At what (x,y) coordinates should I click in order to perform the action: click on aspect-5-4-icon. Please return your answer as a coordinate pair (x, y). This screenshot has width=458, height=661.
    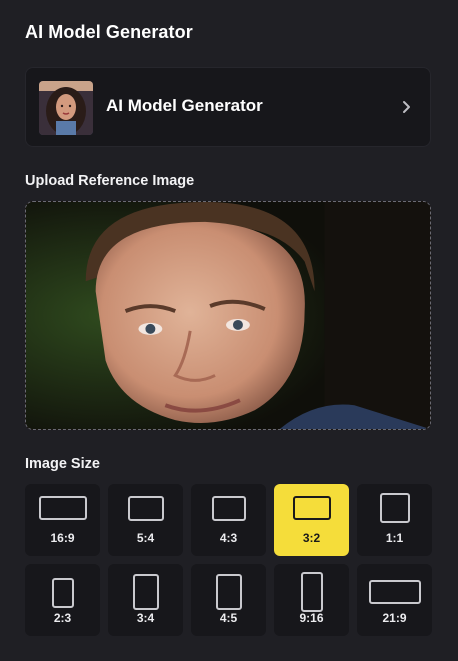
    Looking at the image, I should click on (145, 508).